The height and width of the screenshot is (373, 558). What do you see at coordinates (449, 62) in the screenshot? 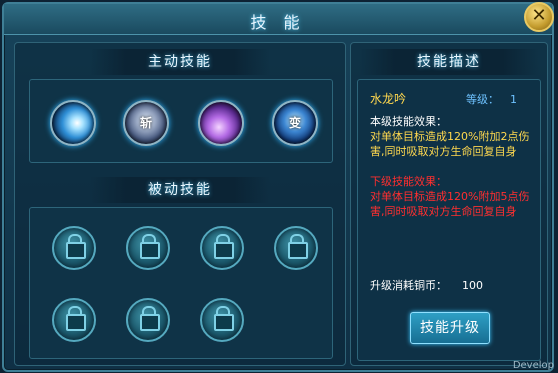
I see `description-header: 技能描述` at bounding box center [449, 62].